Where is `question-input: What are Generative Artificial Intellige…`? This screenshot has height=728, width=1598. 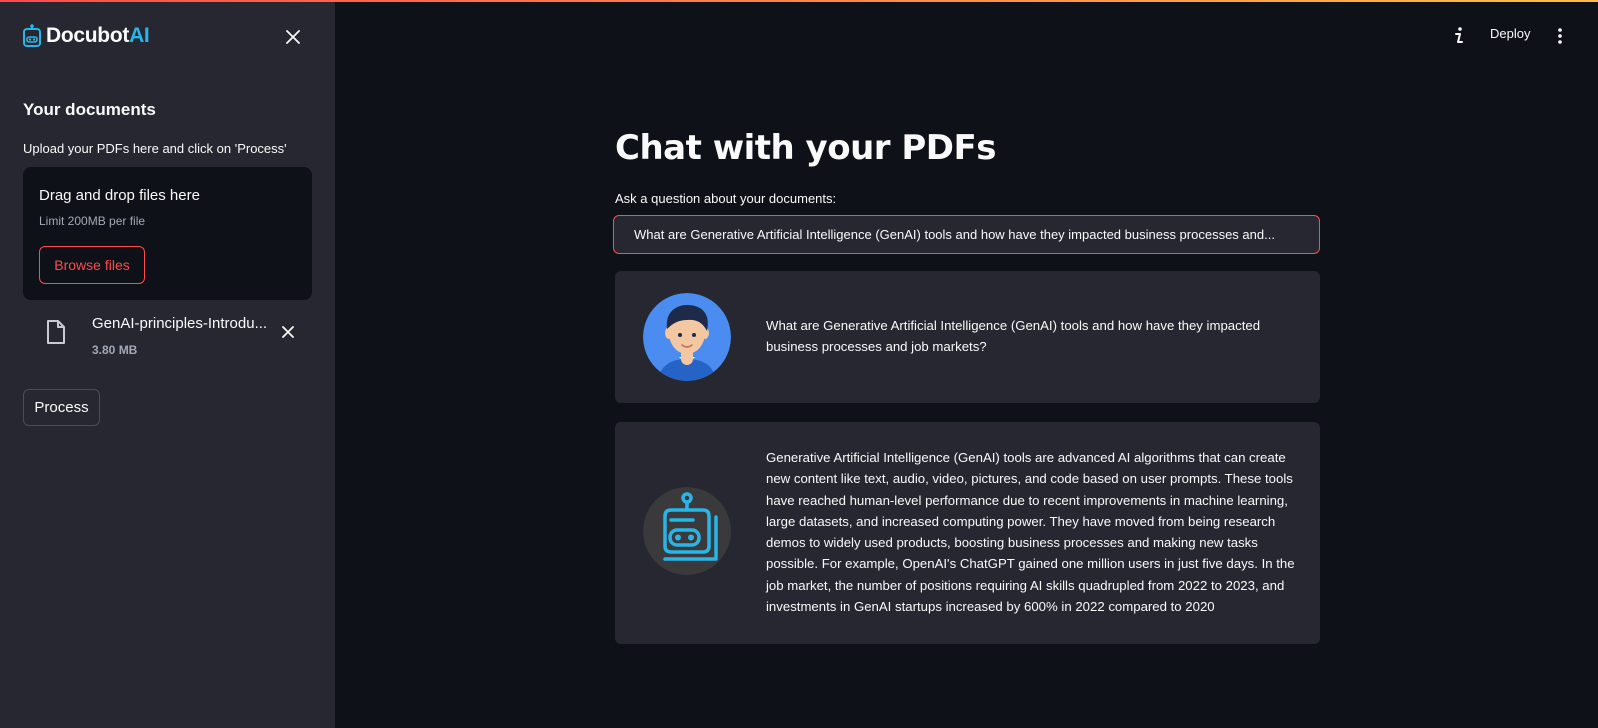 question-input: What are Generative Artificial Intellige… is located at coordinates (966, 234).